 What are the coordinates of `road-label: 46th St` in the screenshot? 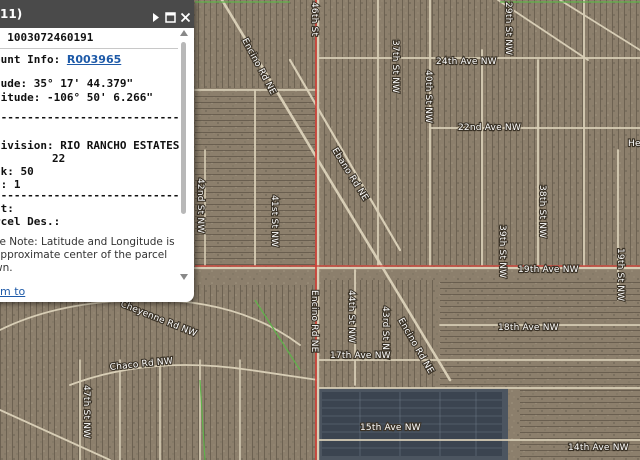 It's located at (314, 19).